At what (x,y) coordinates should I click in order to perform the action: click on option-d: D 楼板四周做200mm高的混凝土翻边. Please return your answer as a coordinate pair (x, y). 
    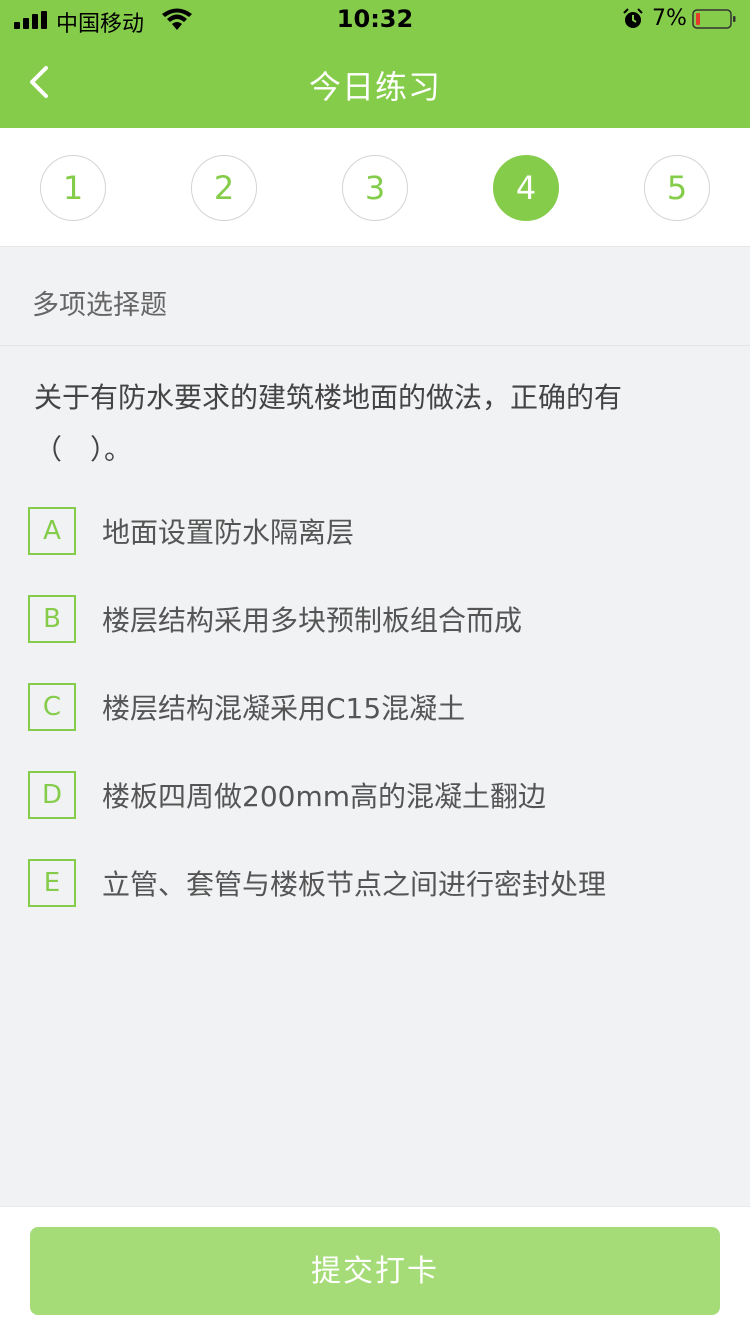
    Looking at the image, I should click on (378, 796).